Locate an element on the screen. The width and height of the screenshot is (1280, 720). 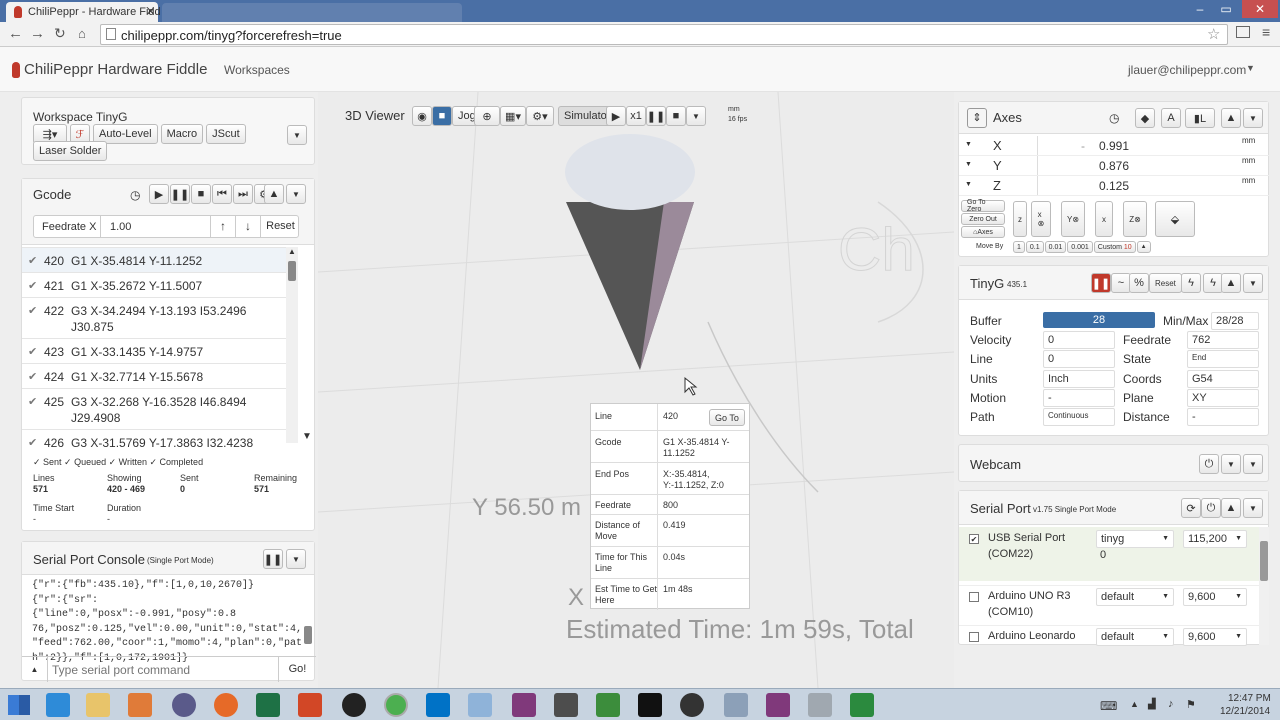
inkscape-icon is located at coordinates (354, 705).